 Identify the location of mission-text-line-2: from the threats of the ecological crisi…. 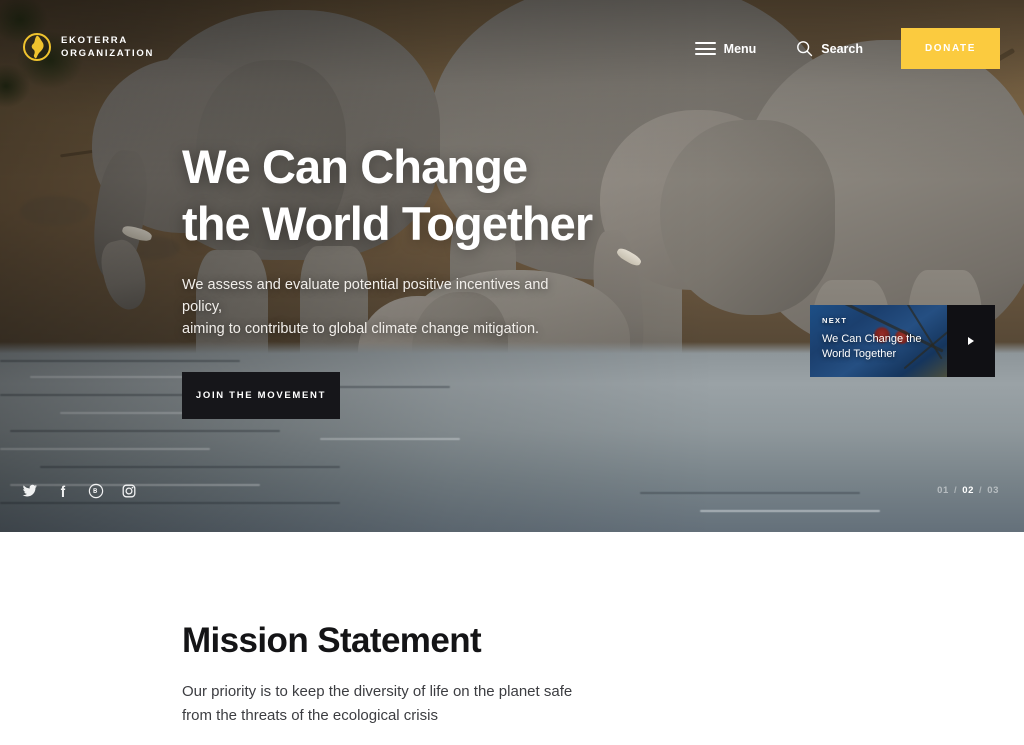
(310, 715).